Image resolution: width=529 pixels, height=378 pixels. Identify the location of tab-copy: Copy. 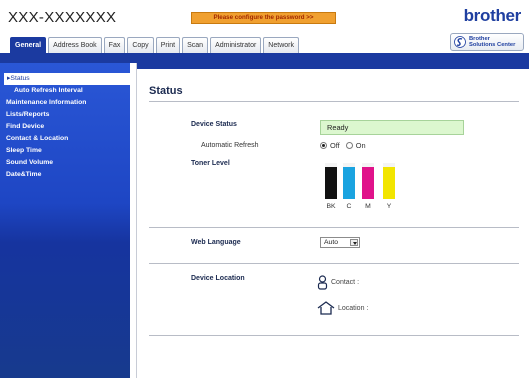
(140, 45).